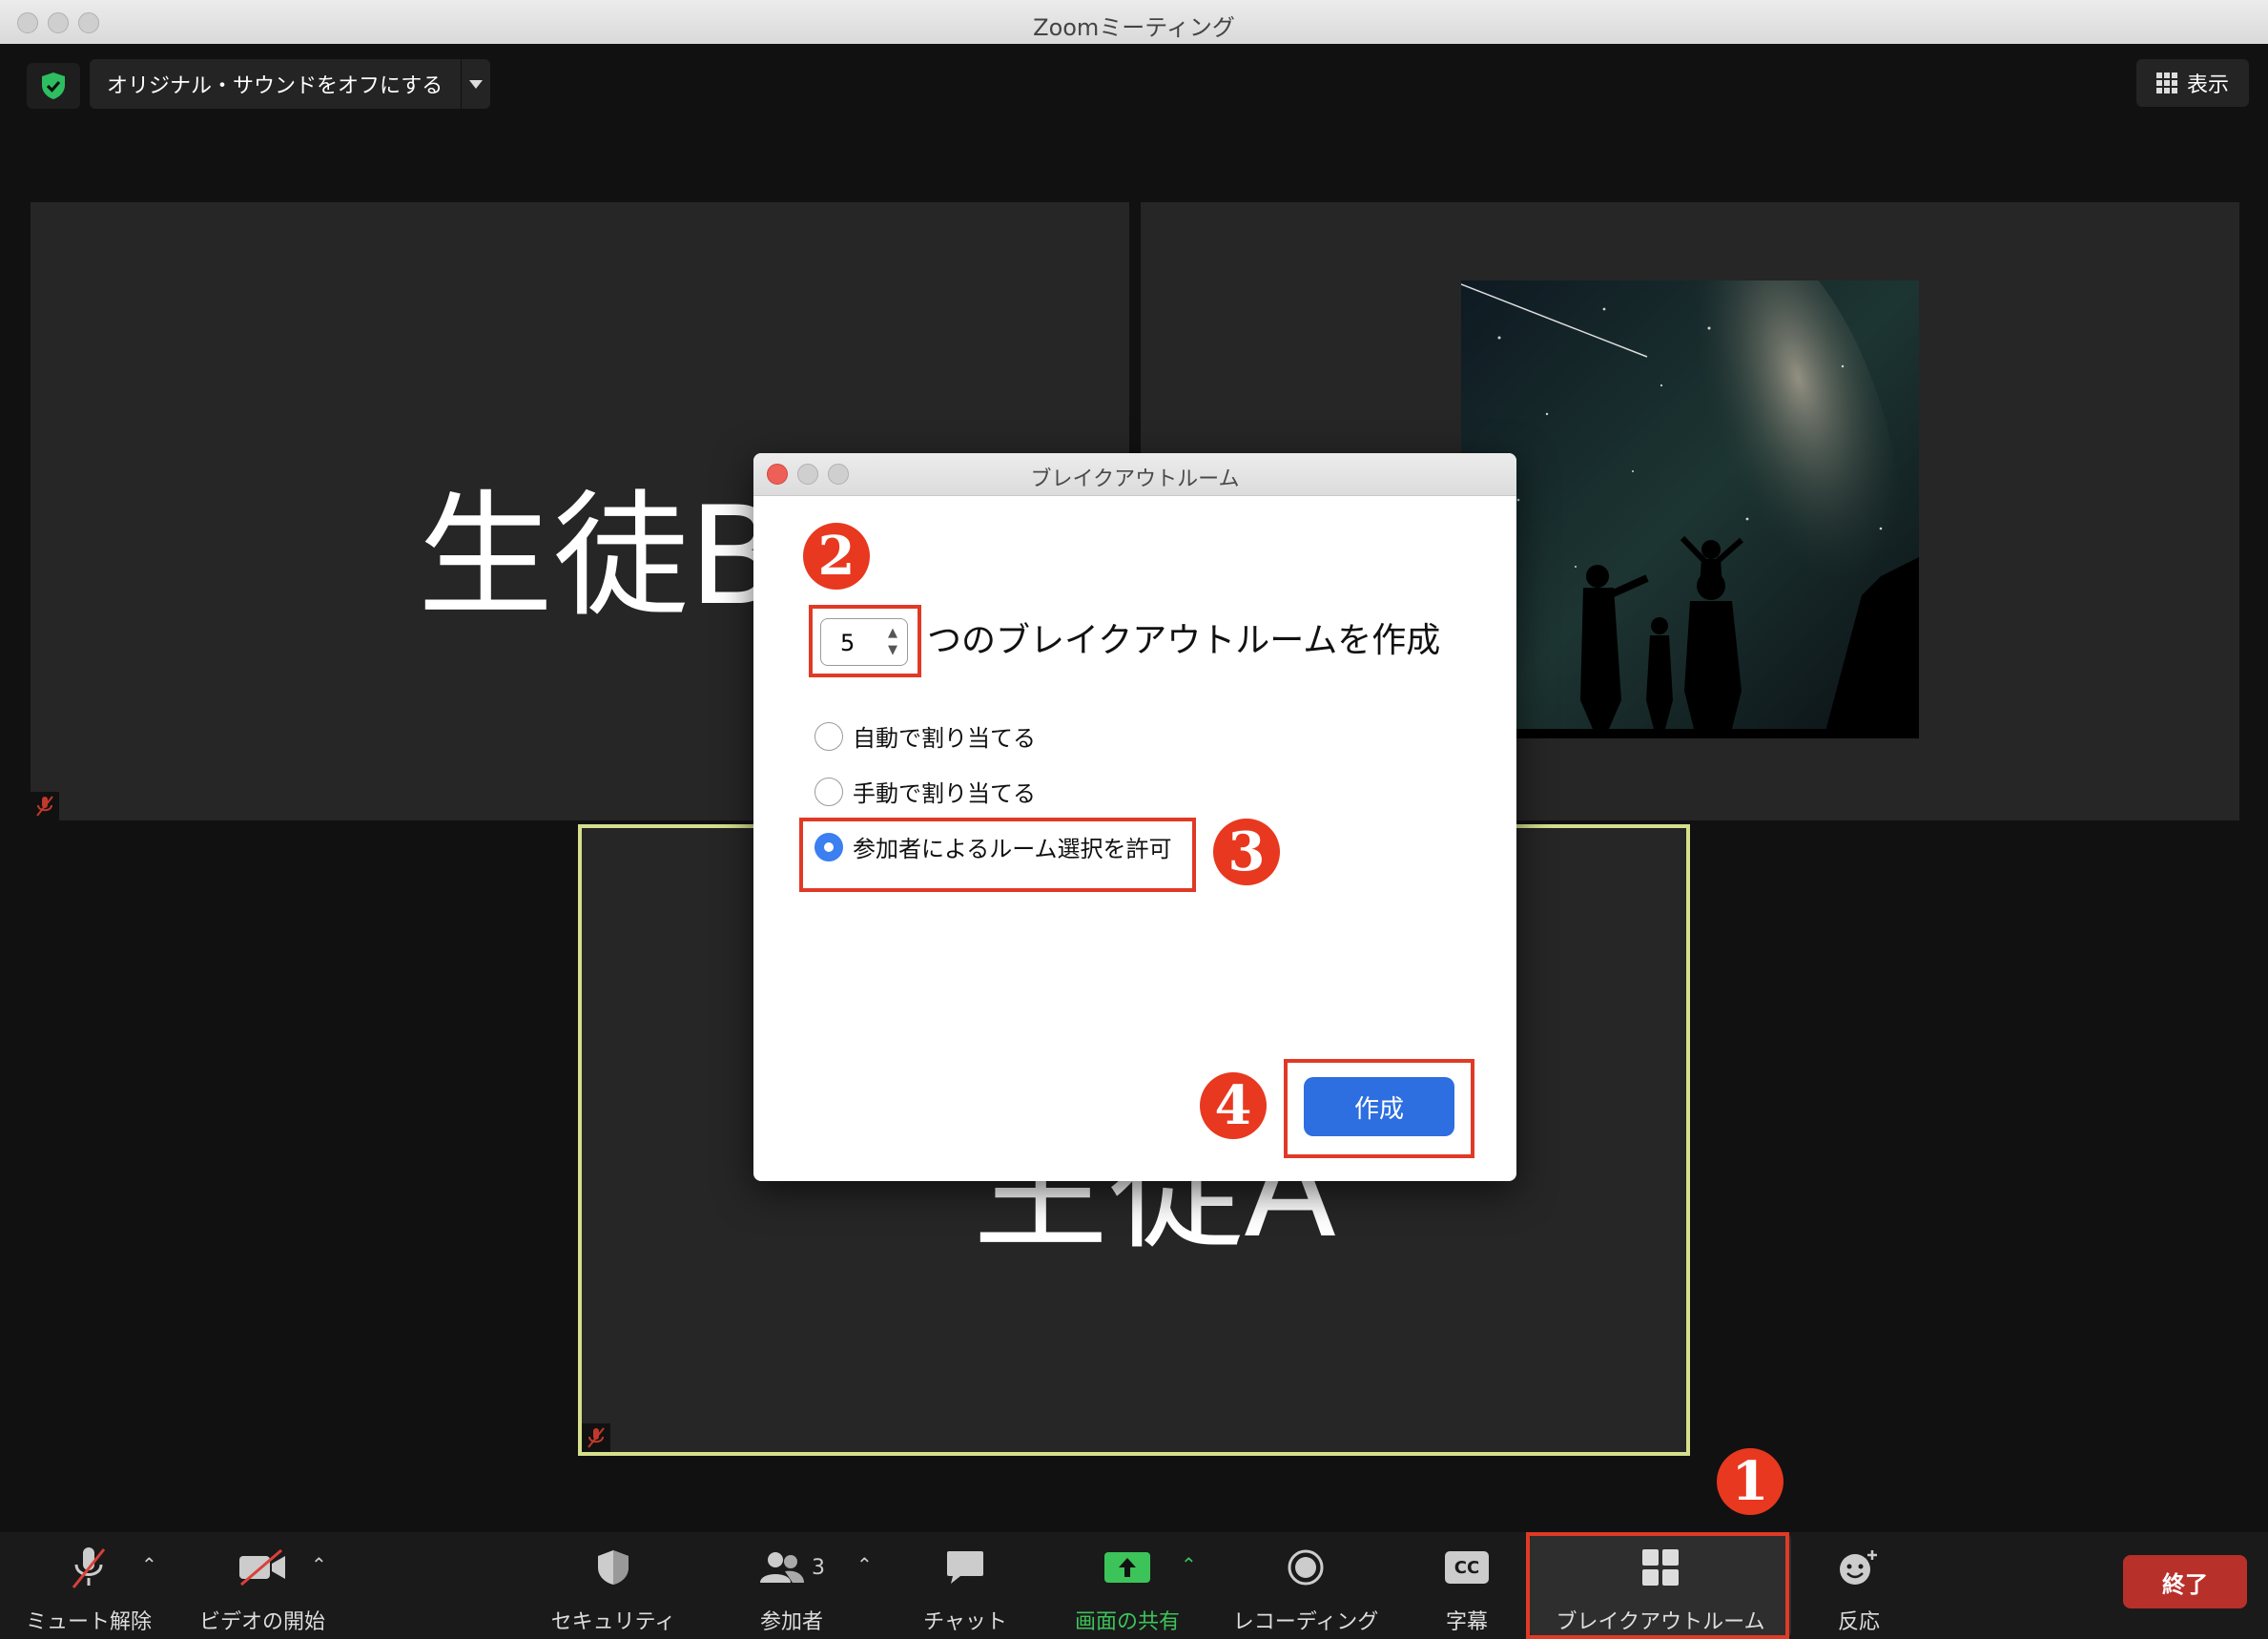 This screenshot has width=2268, height=1639. I want to click on participants-icon: 3, so click(792, 1567).